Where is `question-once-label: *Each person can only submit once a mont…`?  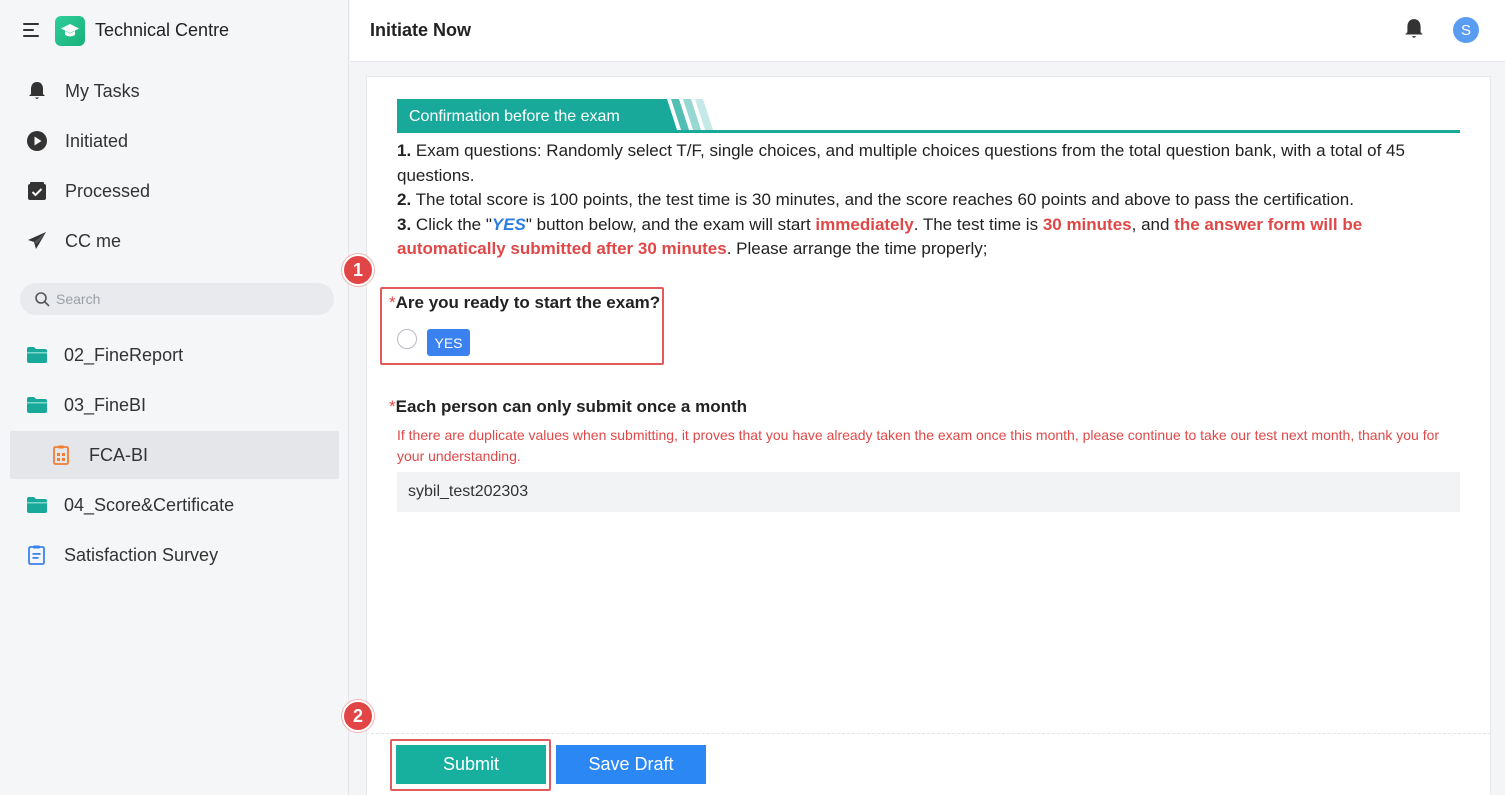
question-once-label: *Each person can only submit once a mont… is located at coordinates (568, 407).